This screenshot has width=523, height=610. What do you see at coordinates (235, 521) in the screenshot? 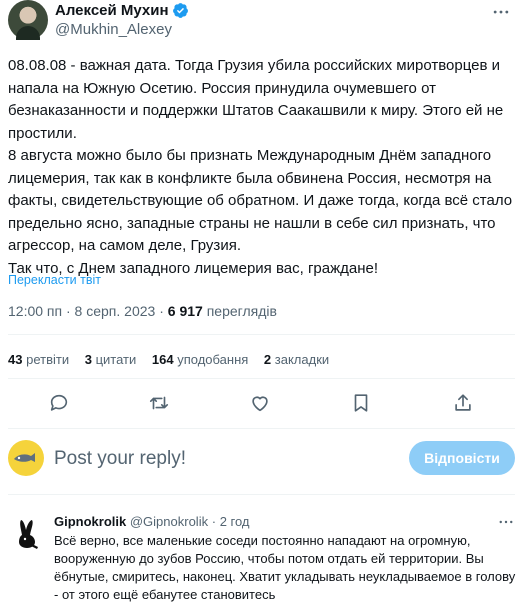
I see `reply-time: 2 год` at bounding box center [235, 521].